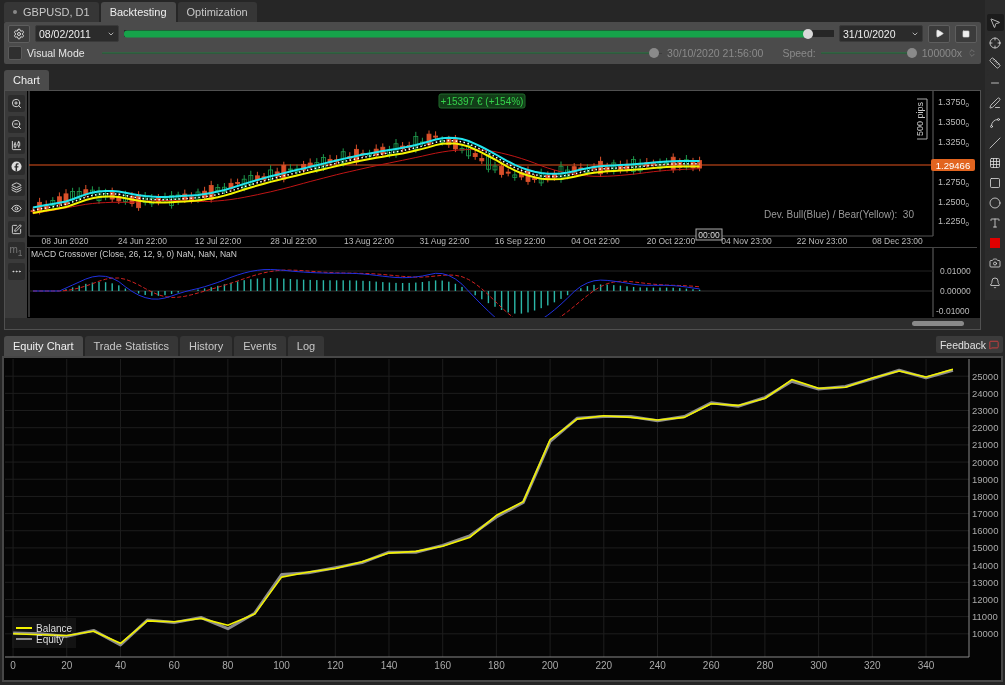  What do you see at coordinates (65, 241) in the screenshot?
I see `date-label: 08 Jun 2020` at bounding box center [65, 241].